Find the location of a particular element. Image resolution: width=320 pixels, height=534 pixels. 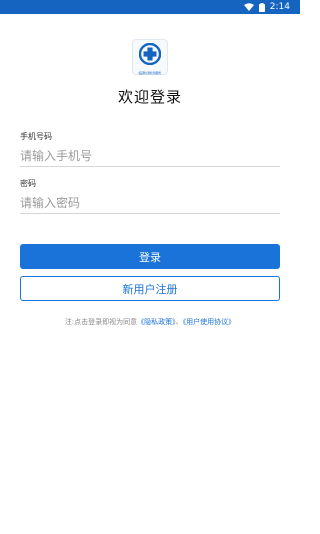

page-title: 欢迎登录 is located at coordinates (149, 97).